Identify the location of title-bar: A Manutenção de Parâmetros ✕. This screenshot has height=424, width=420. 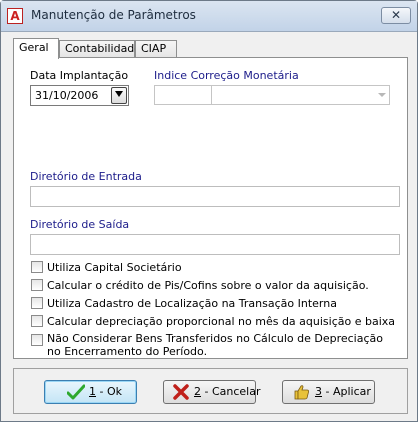
(209, 16).